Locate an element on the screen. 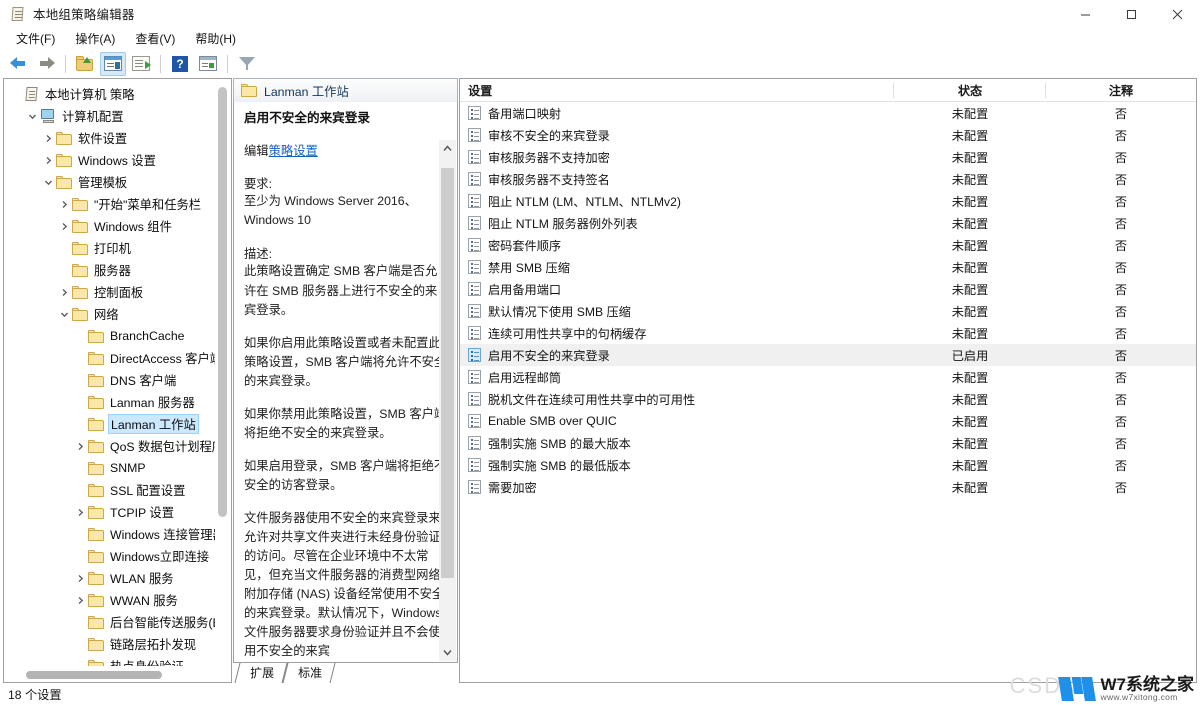 The width and height of the screenshot is (1200, 705). table-row: 需要加密 未配置 否 is located at coordinates (828, 487).